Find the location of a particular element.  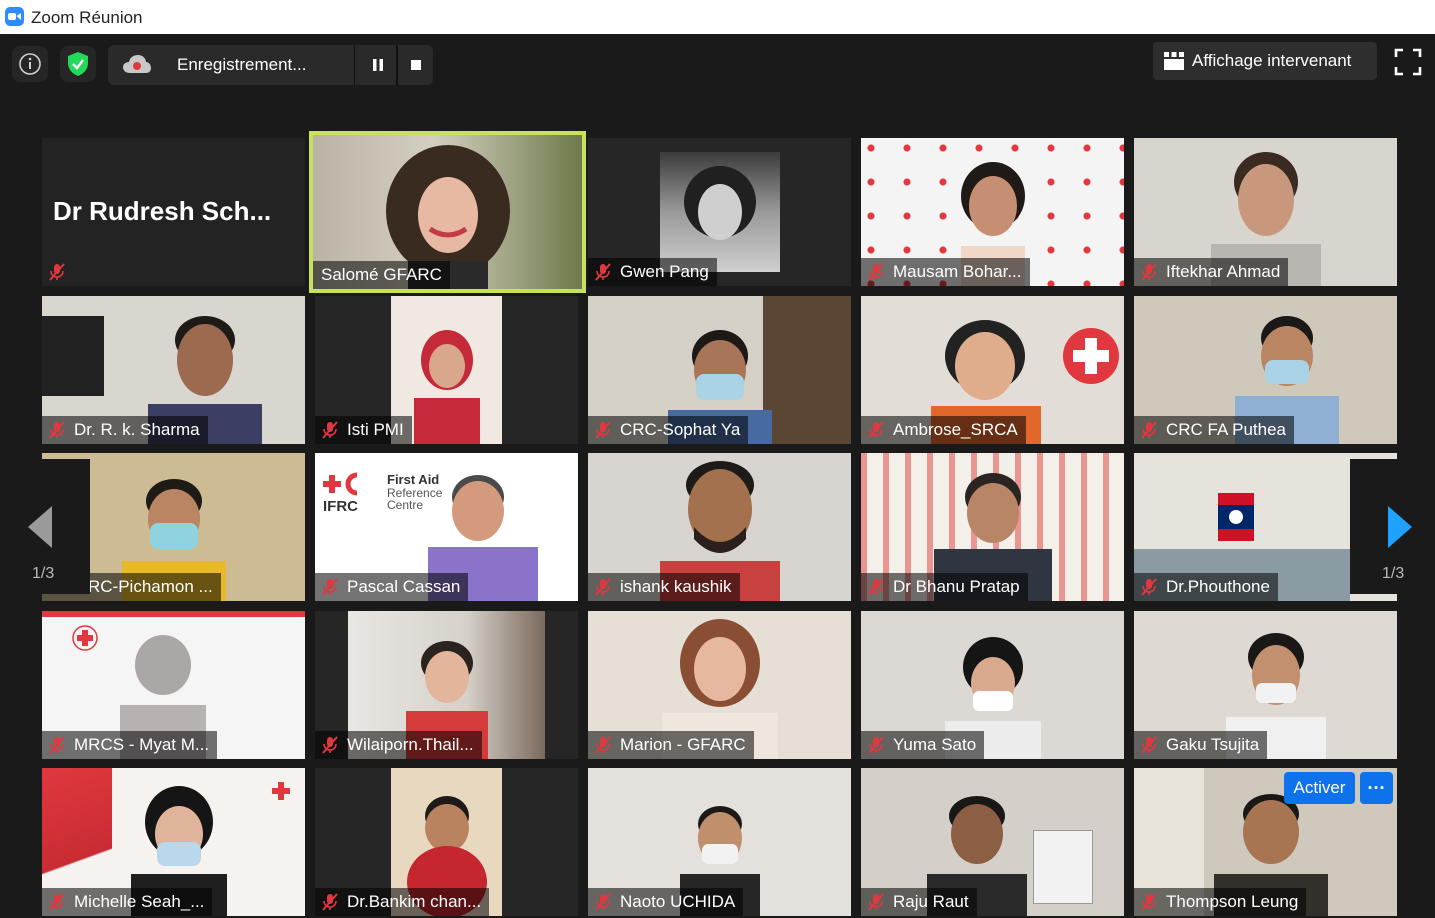

participant-name: Yuma Sato is located at coordinates (935, 744).